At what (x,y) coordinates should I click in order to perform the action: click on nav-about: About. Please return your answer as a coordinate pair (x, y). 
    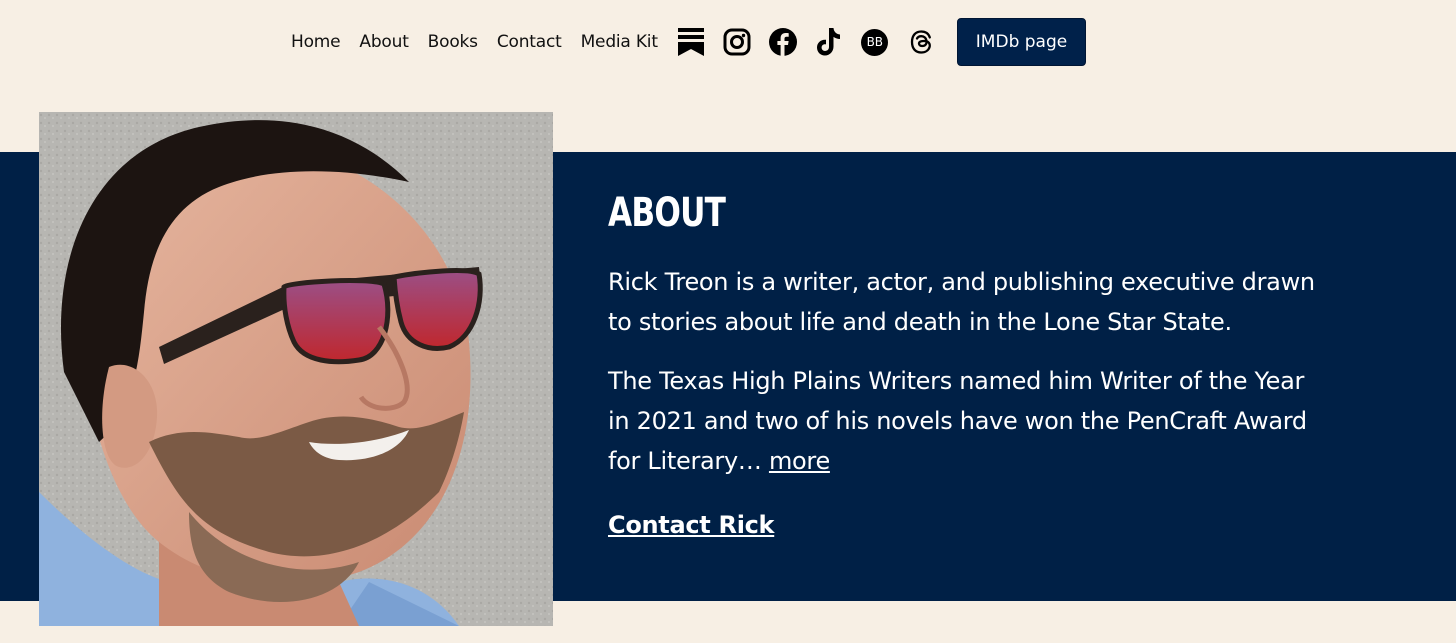
    Looking at the image, I should click on (383, 42).